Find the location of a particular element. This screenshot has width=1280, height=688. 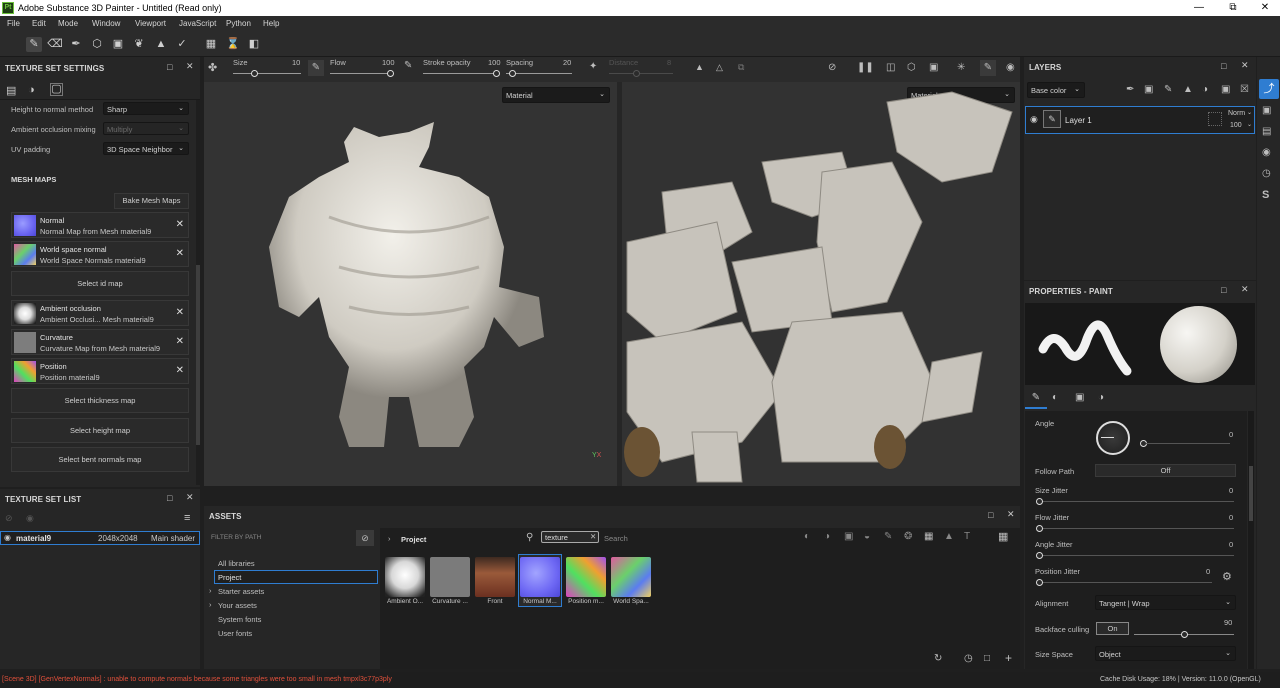

backface-culling-toggle: On is located at coordinates (1112, 628).